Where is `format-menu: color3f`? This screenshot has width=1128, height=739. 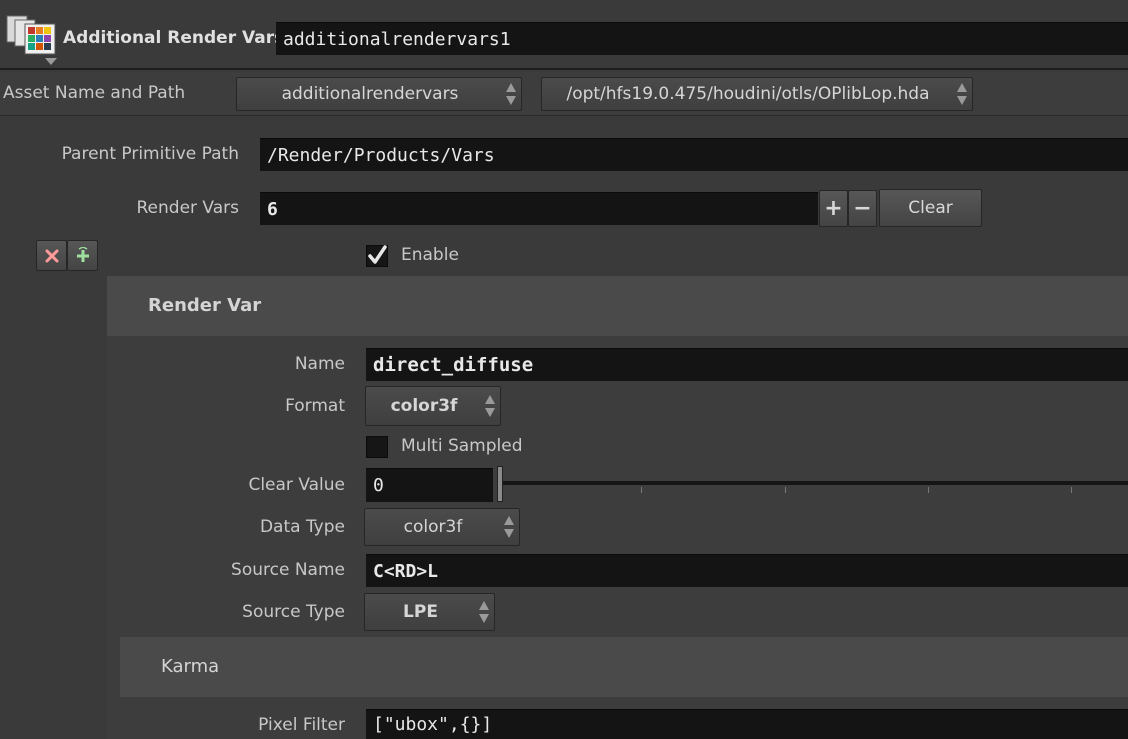 format-menu: color3f is located at coordinates (433, 406).